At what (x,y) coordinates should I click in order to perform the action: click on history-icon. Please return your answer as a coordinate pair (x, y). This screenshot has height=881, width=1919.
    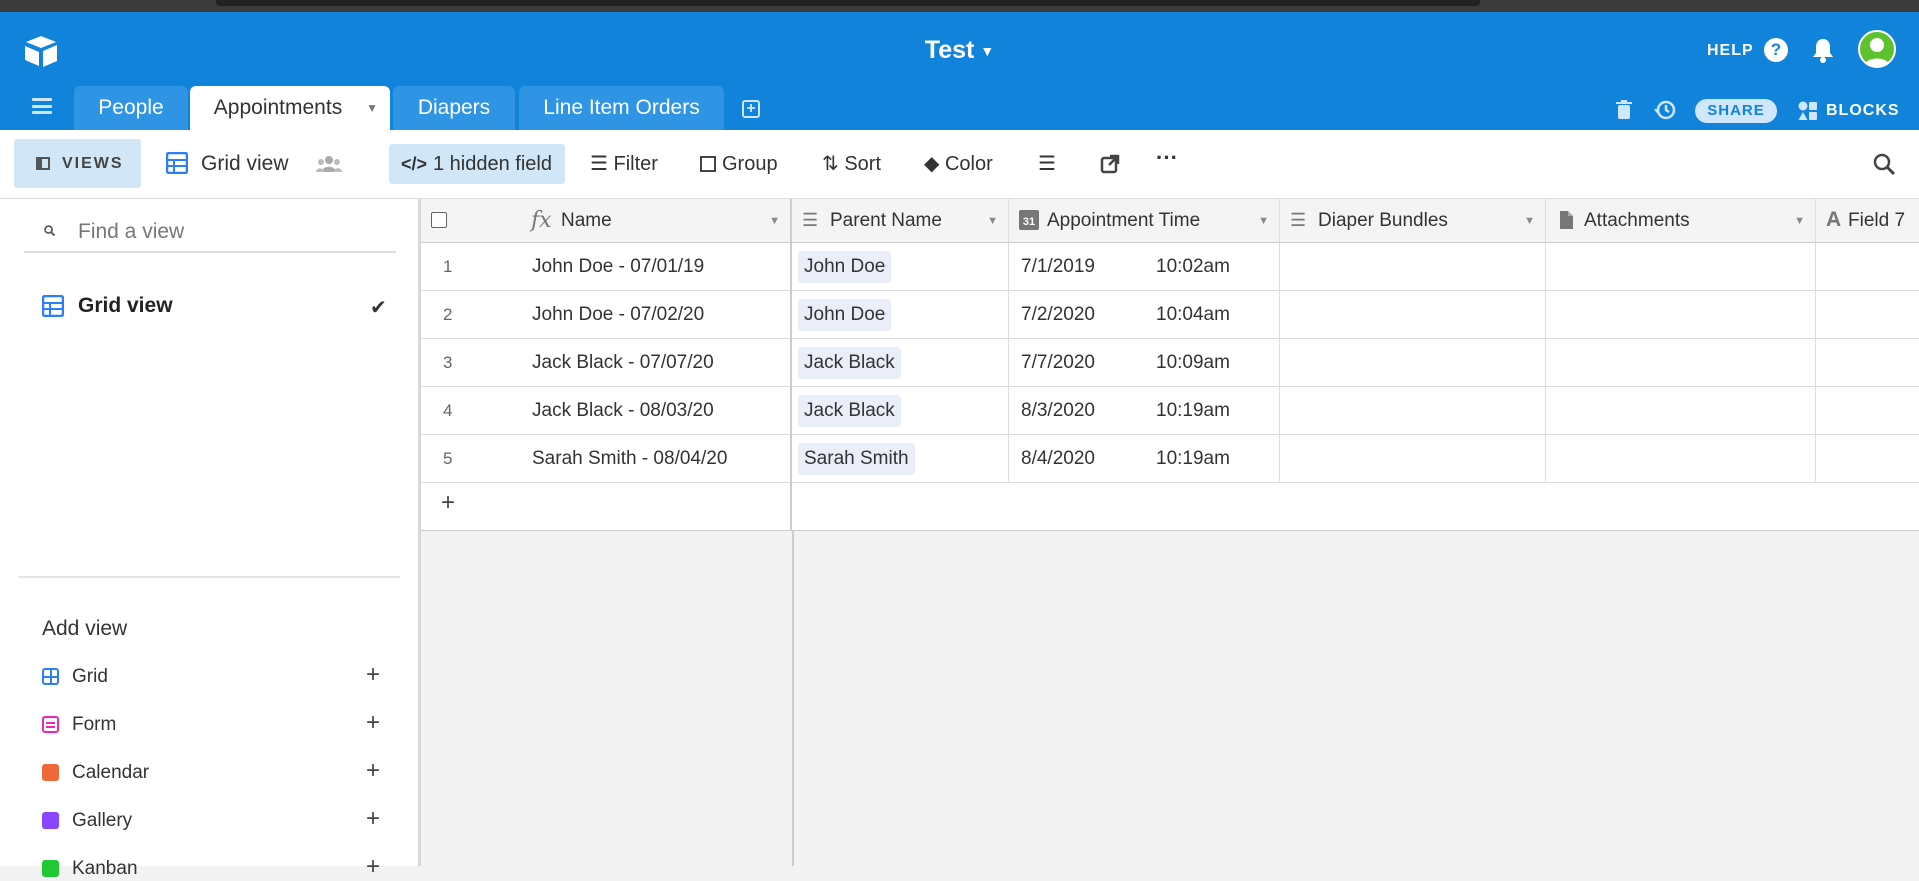
    Looking at the image, I should click on (1665, 110).